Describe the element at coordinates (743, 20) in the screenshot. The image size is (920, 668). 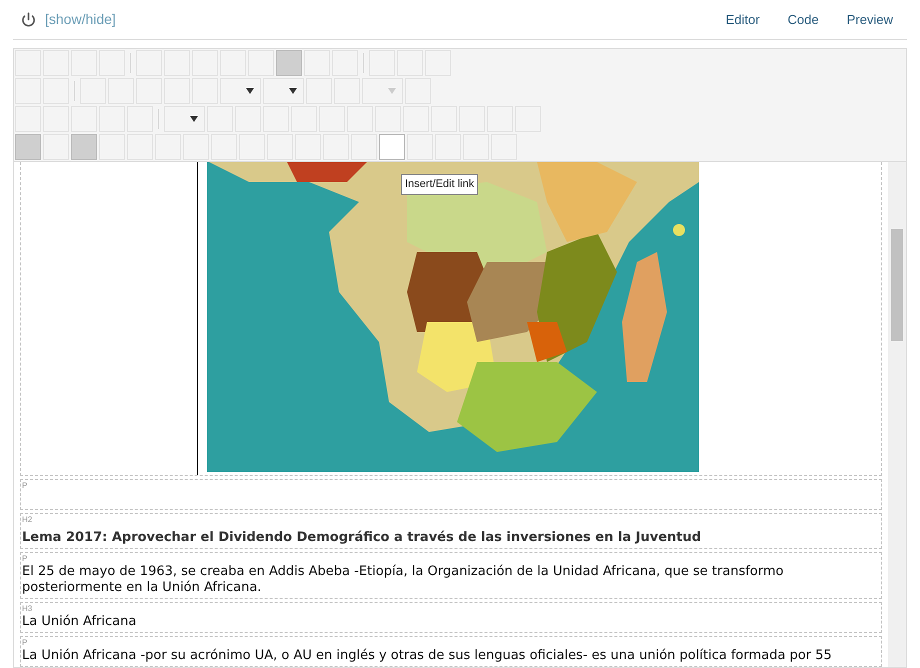
I see `view-tab: Editor` at that location.